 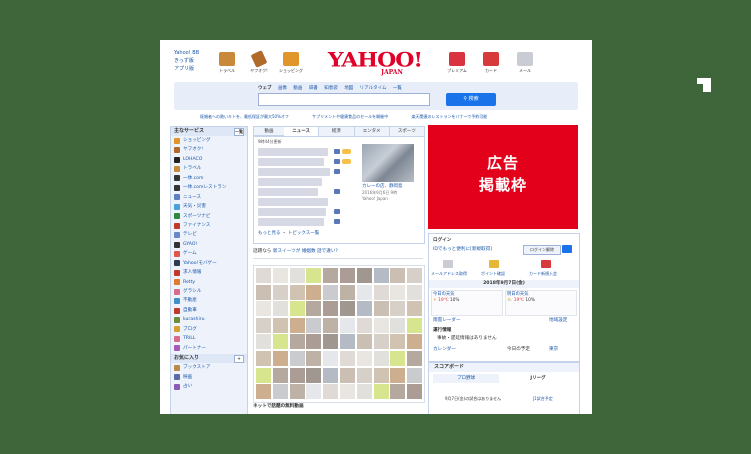 I want to click on tab-baseball: プロ野球, so click(x=466, y=378).